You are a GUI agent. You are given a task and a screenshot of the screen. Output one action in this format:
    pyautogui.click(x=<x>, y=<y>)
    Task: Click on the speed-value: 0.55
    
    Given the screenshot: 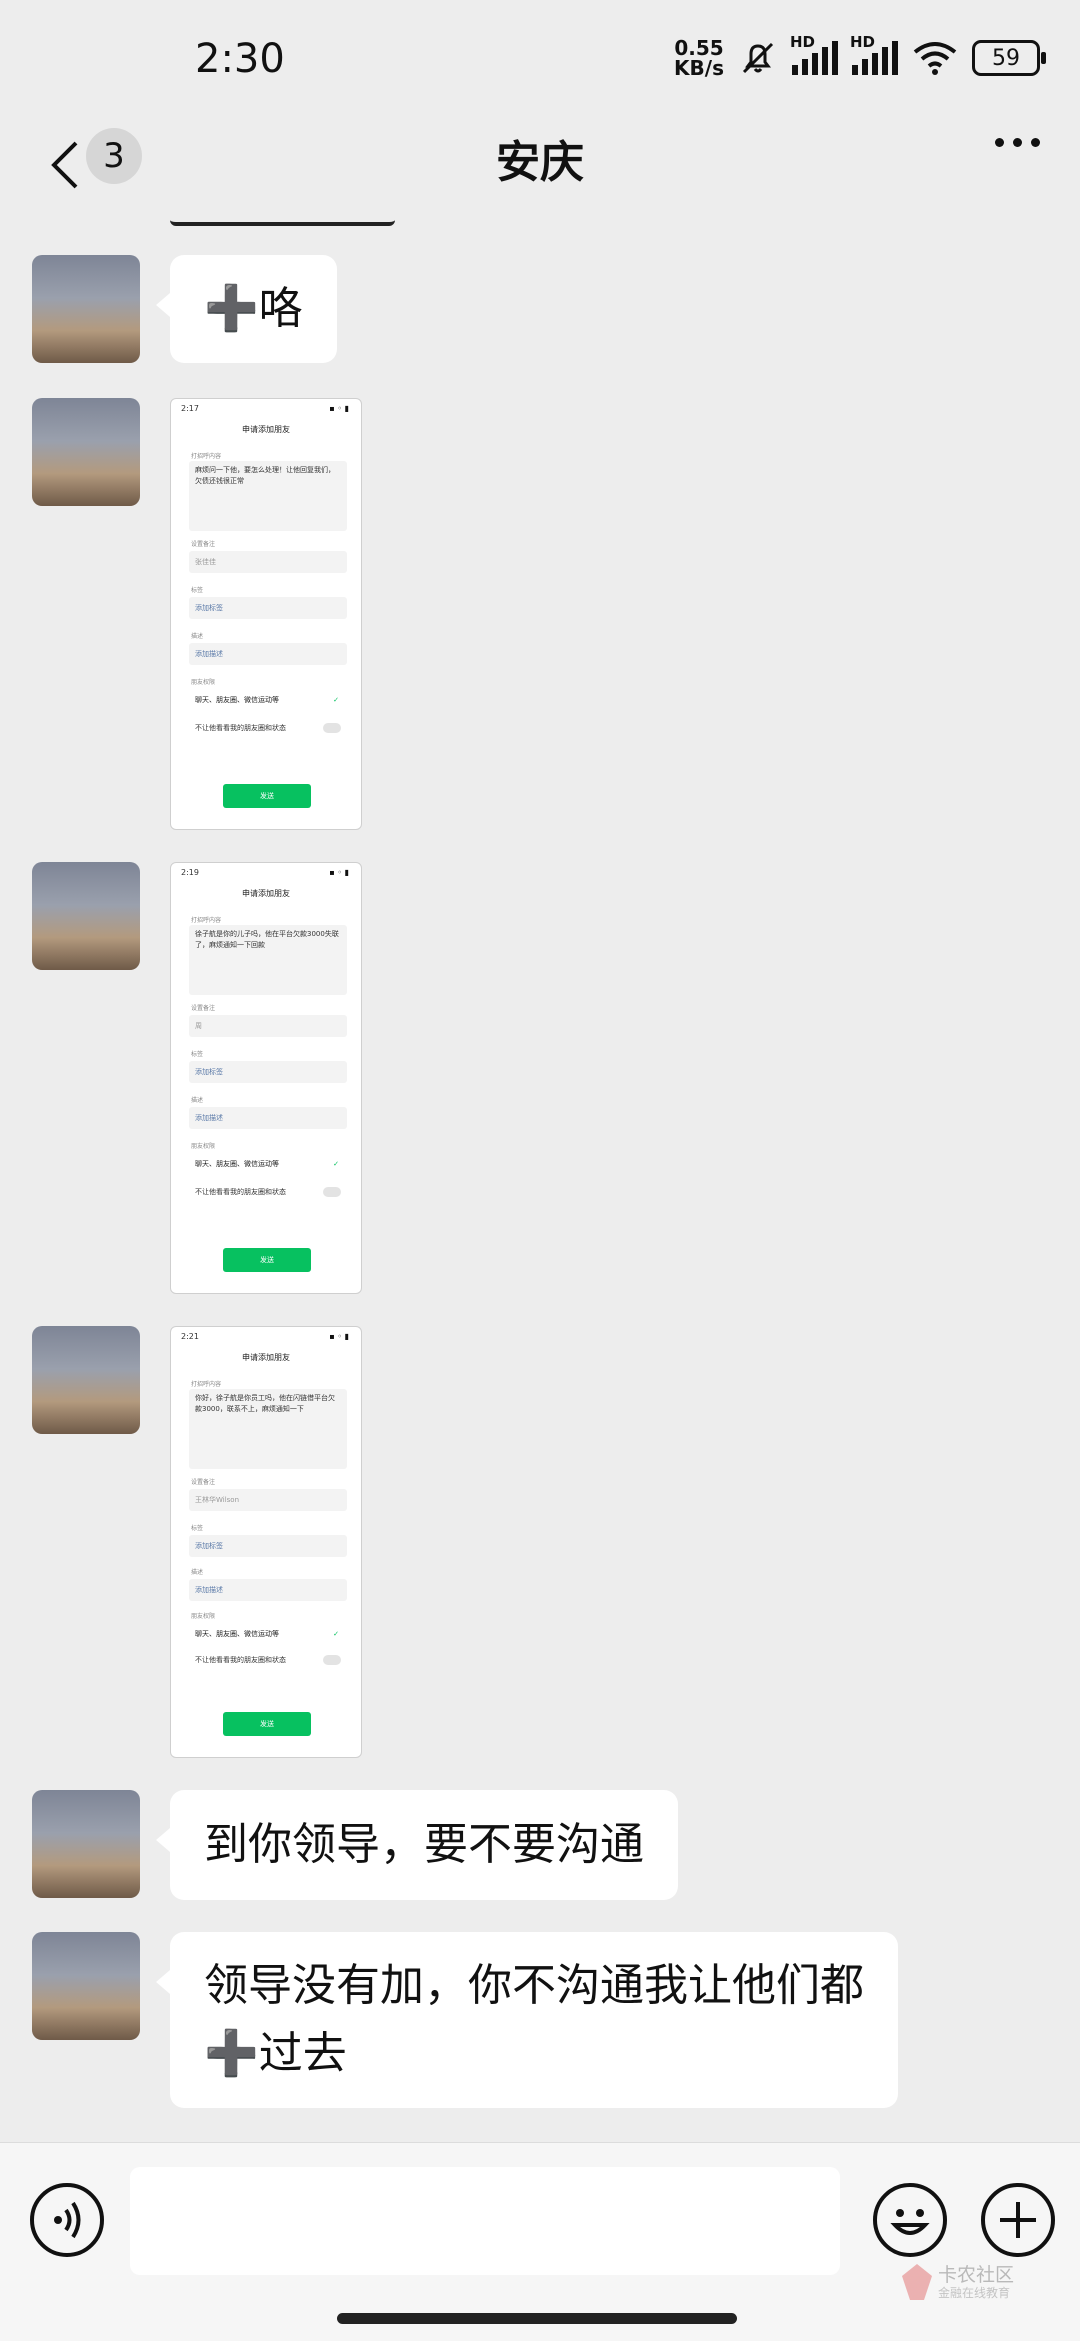 What is the action you would take?
    pyautogui.click(x=699, y=48)
    